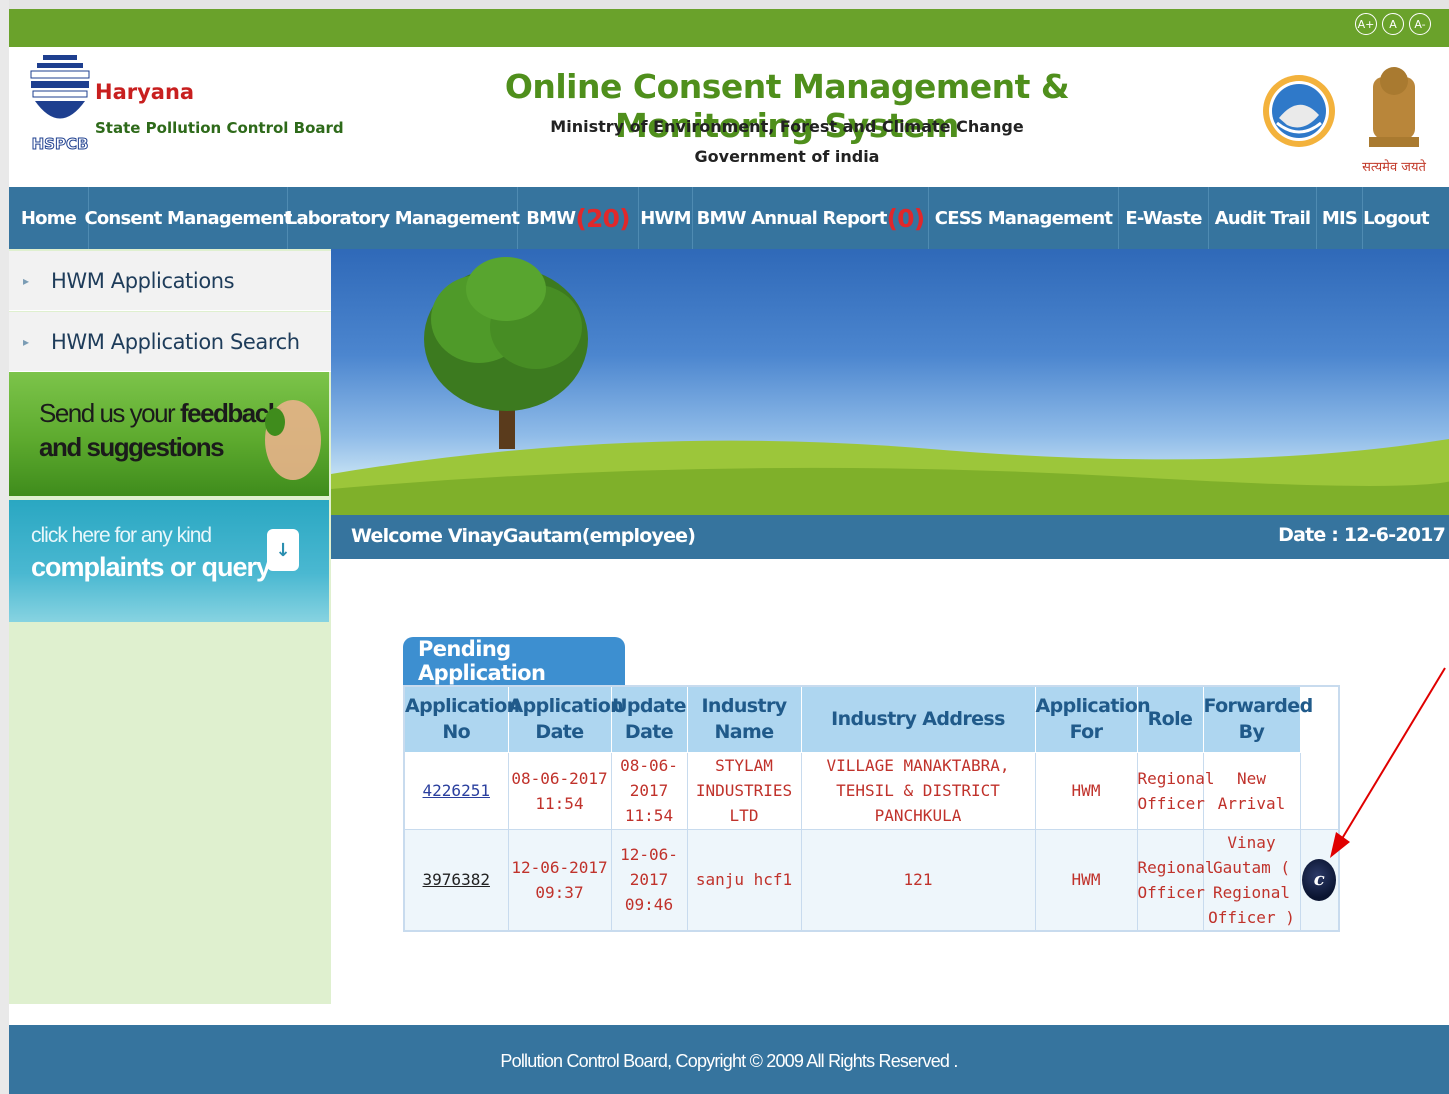 Image resolution: width=1449 pixels, height=1094 pixels. I want to click on hands-plant-icon, so click(293, 440).